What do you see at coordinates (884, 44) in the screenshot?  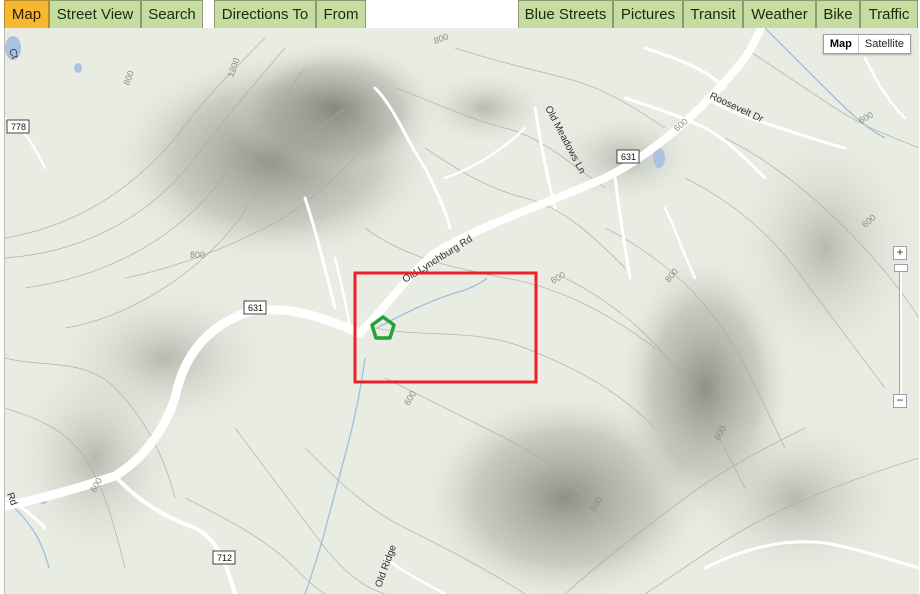 I see `map-type-satellite-button: Satellite` at bounding box center [884, 44].